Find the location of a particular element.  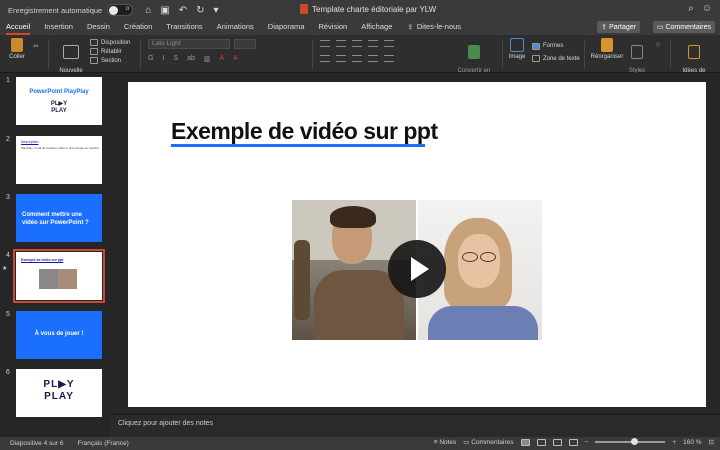

redo-icon: ↻ is located at coordinates (200, 10).